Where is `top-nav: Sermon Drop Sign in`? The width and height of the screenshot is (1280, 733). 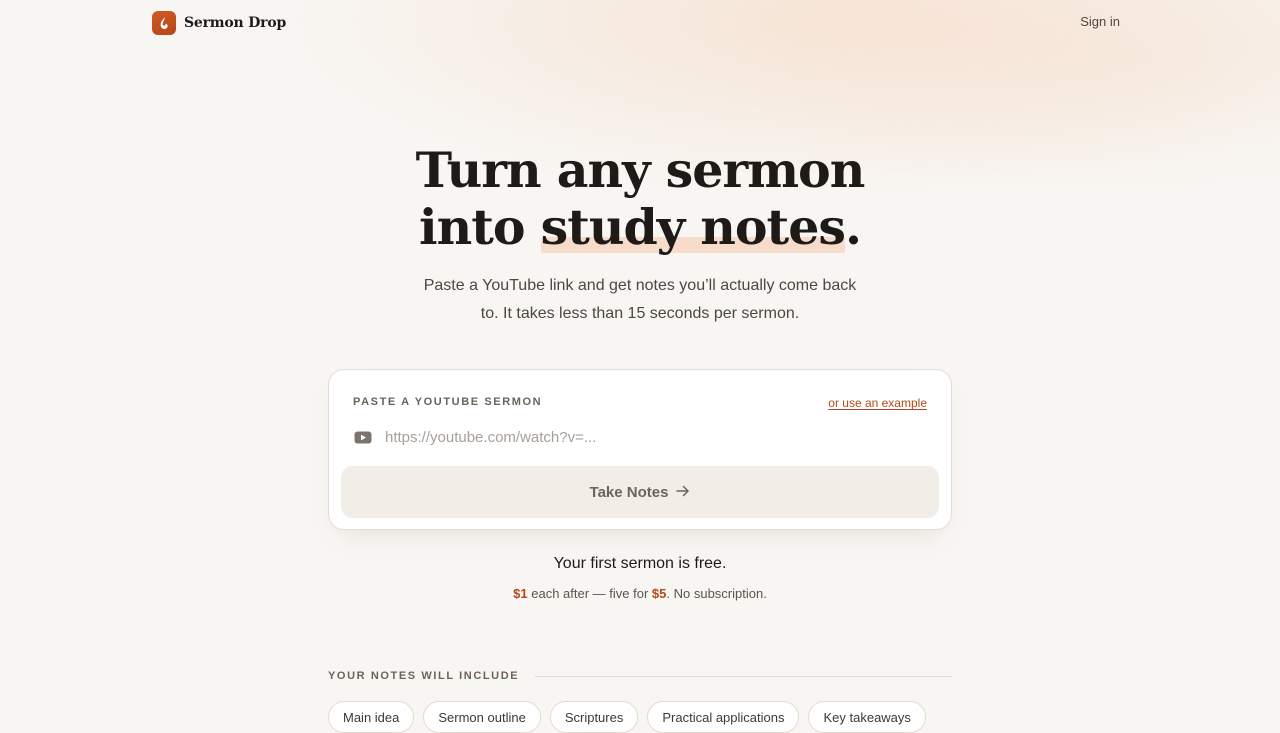 top-nav: Sermon Drop Sign in is located at coordinates (640, 23).